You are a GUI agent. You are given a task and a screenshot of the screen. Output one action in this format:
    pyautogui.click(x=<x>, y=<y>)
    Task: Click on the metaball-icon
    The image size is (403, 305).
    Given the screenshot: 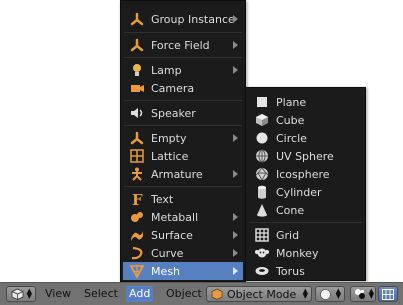 What is the action you would take?
    pyautogui.click(x=137, y=217)
    